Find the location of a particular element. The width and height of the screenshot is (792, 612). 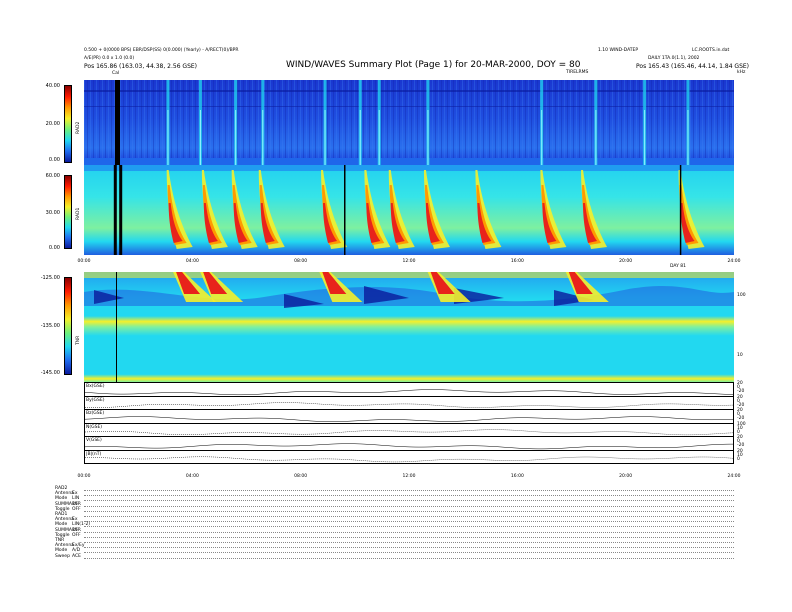

rad1-spectrogram is located at coordinates (409, 210).